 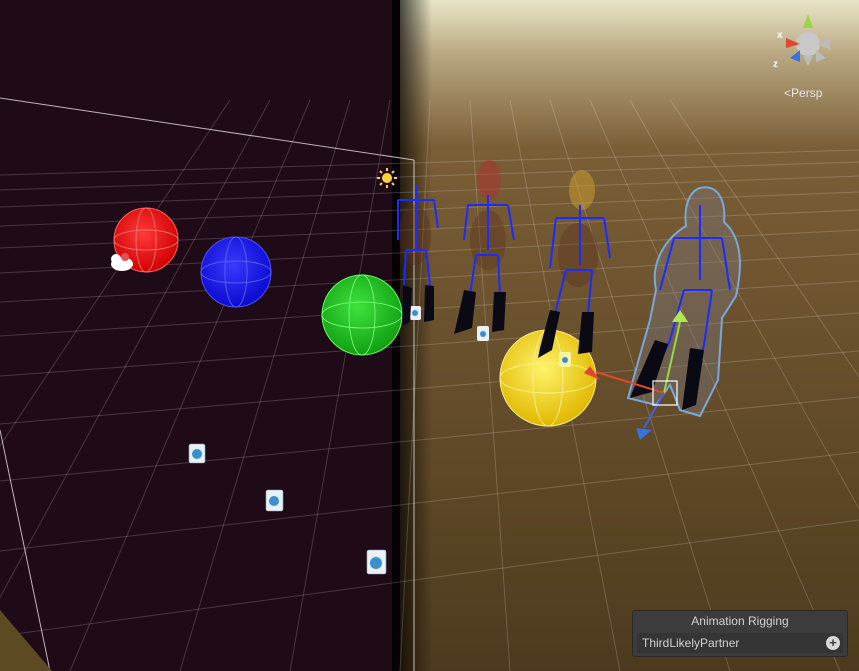 What do you see at coordinates (387, 178) in the screenshot?
I see `light-sun-icon` at bounding box center [387, 178].